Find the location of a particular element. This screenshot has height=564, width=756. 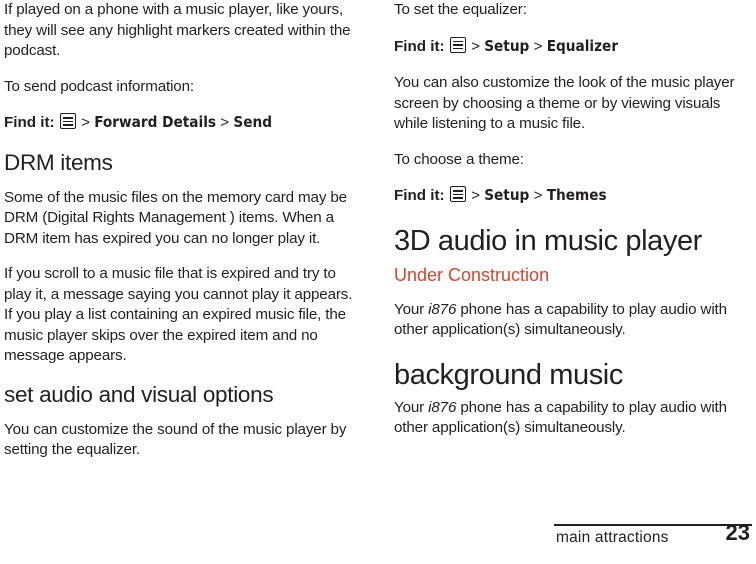

find-it-send: Find it: > Forward Details > Send is located at coordinates (179, 123).